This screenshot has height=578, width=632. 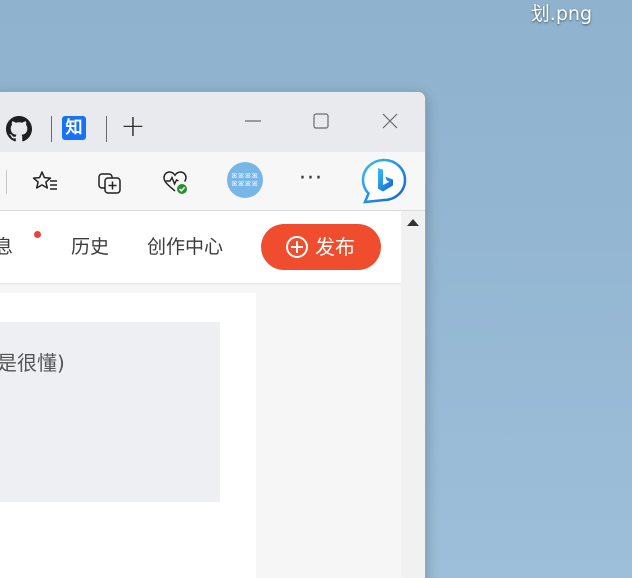 I want to click on publish-label: 发布, so click(x=335, y=247).